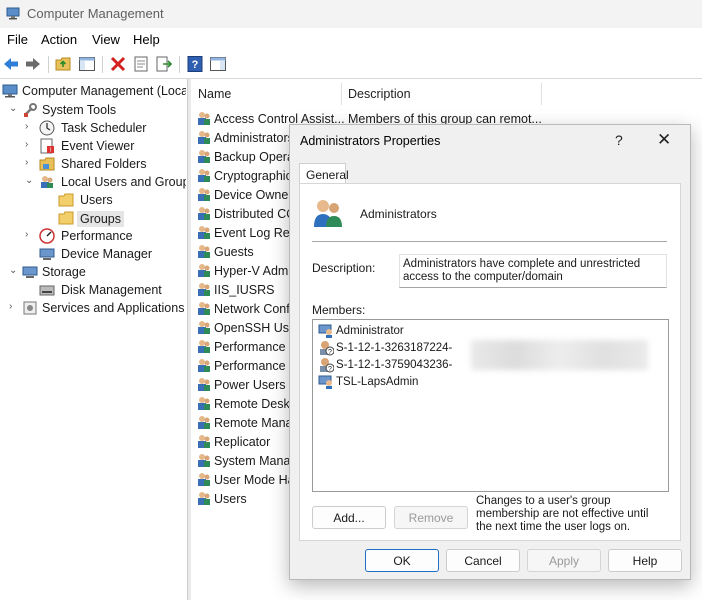 The width and height of the screenshot is (702, 600). Describe the element at coordinates (30, 308) in the screenshot. I see `services-applications-icon` at that location.